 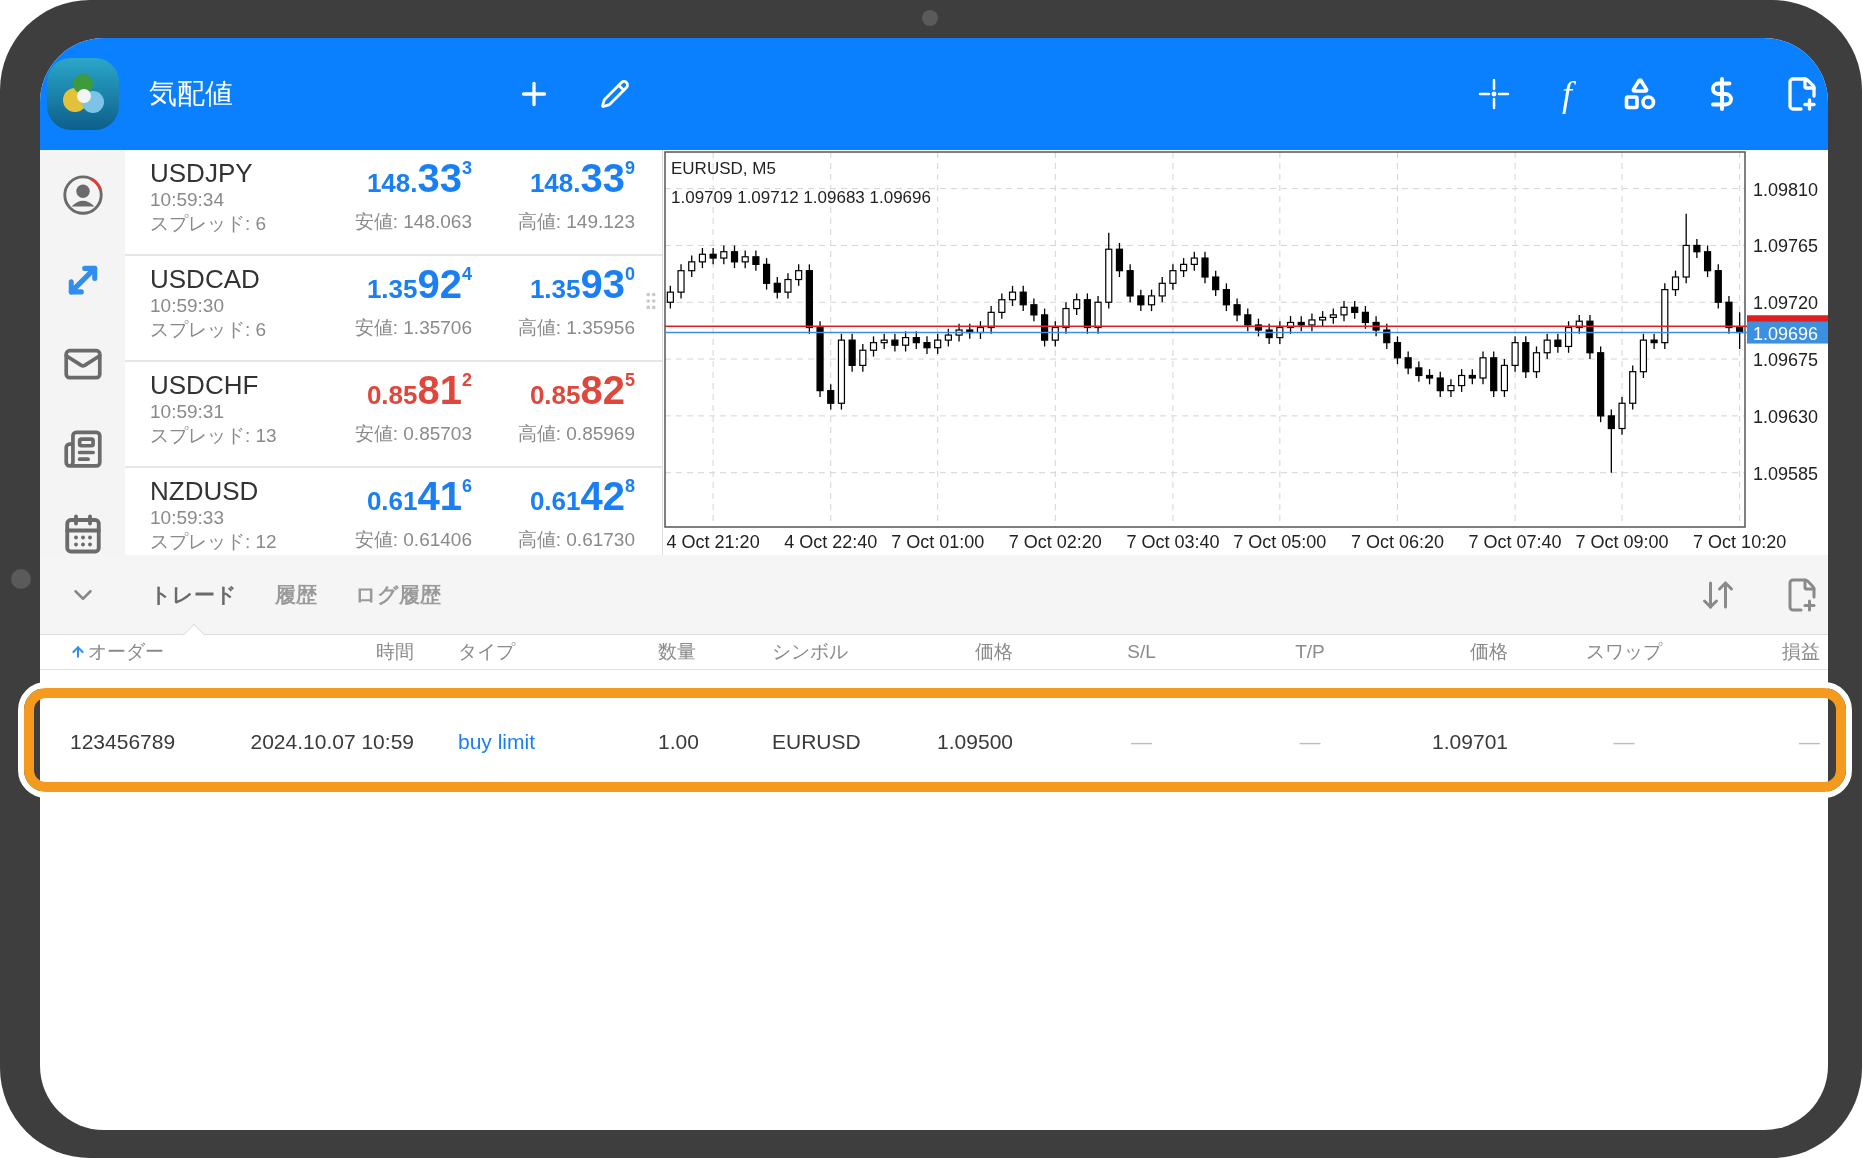 I want to click on pencil-icon, so click(x=615, y=94).